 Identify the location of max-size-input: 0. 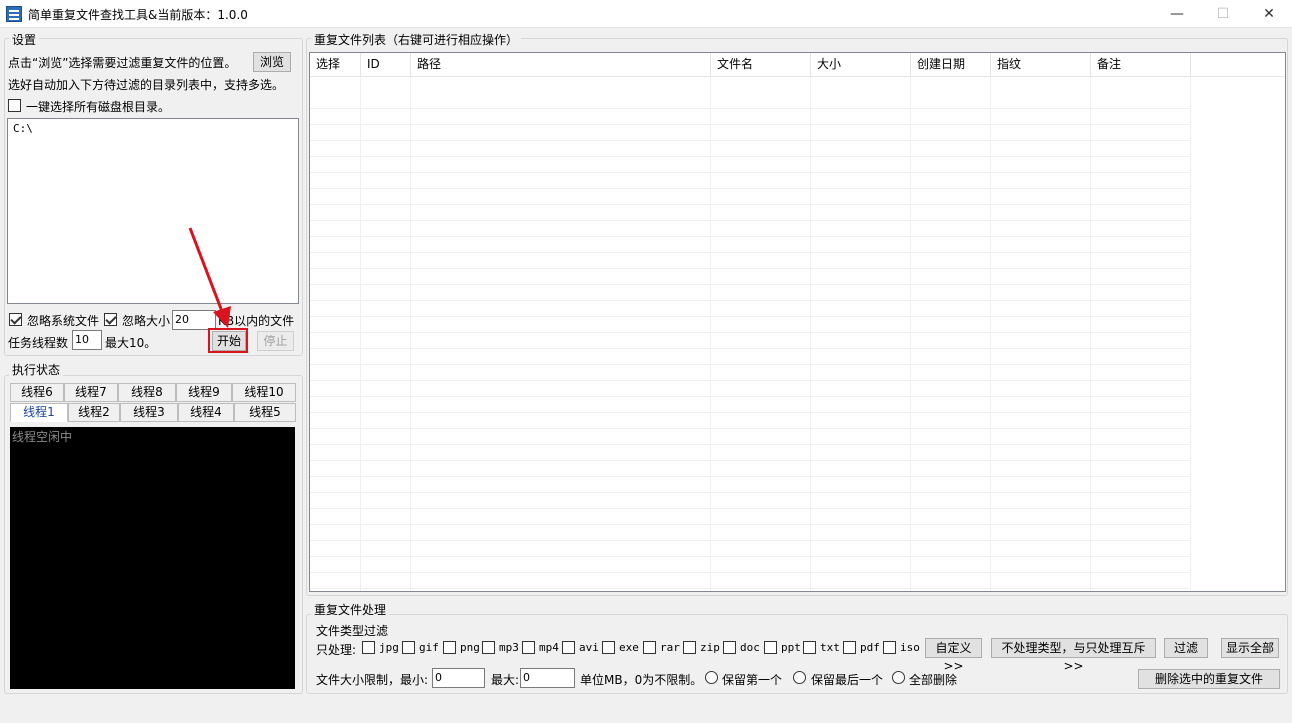
(547, 678).